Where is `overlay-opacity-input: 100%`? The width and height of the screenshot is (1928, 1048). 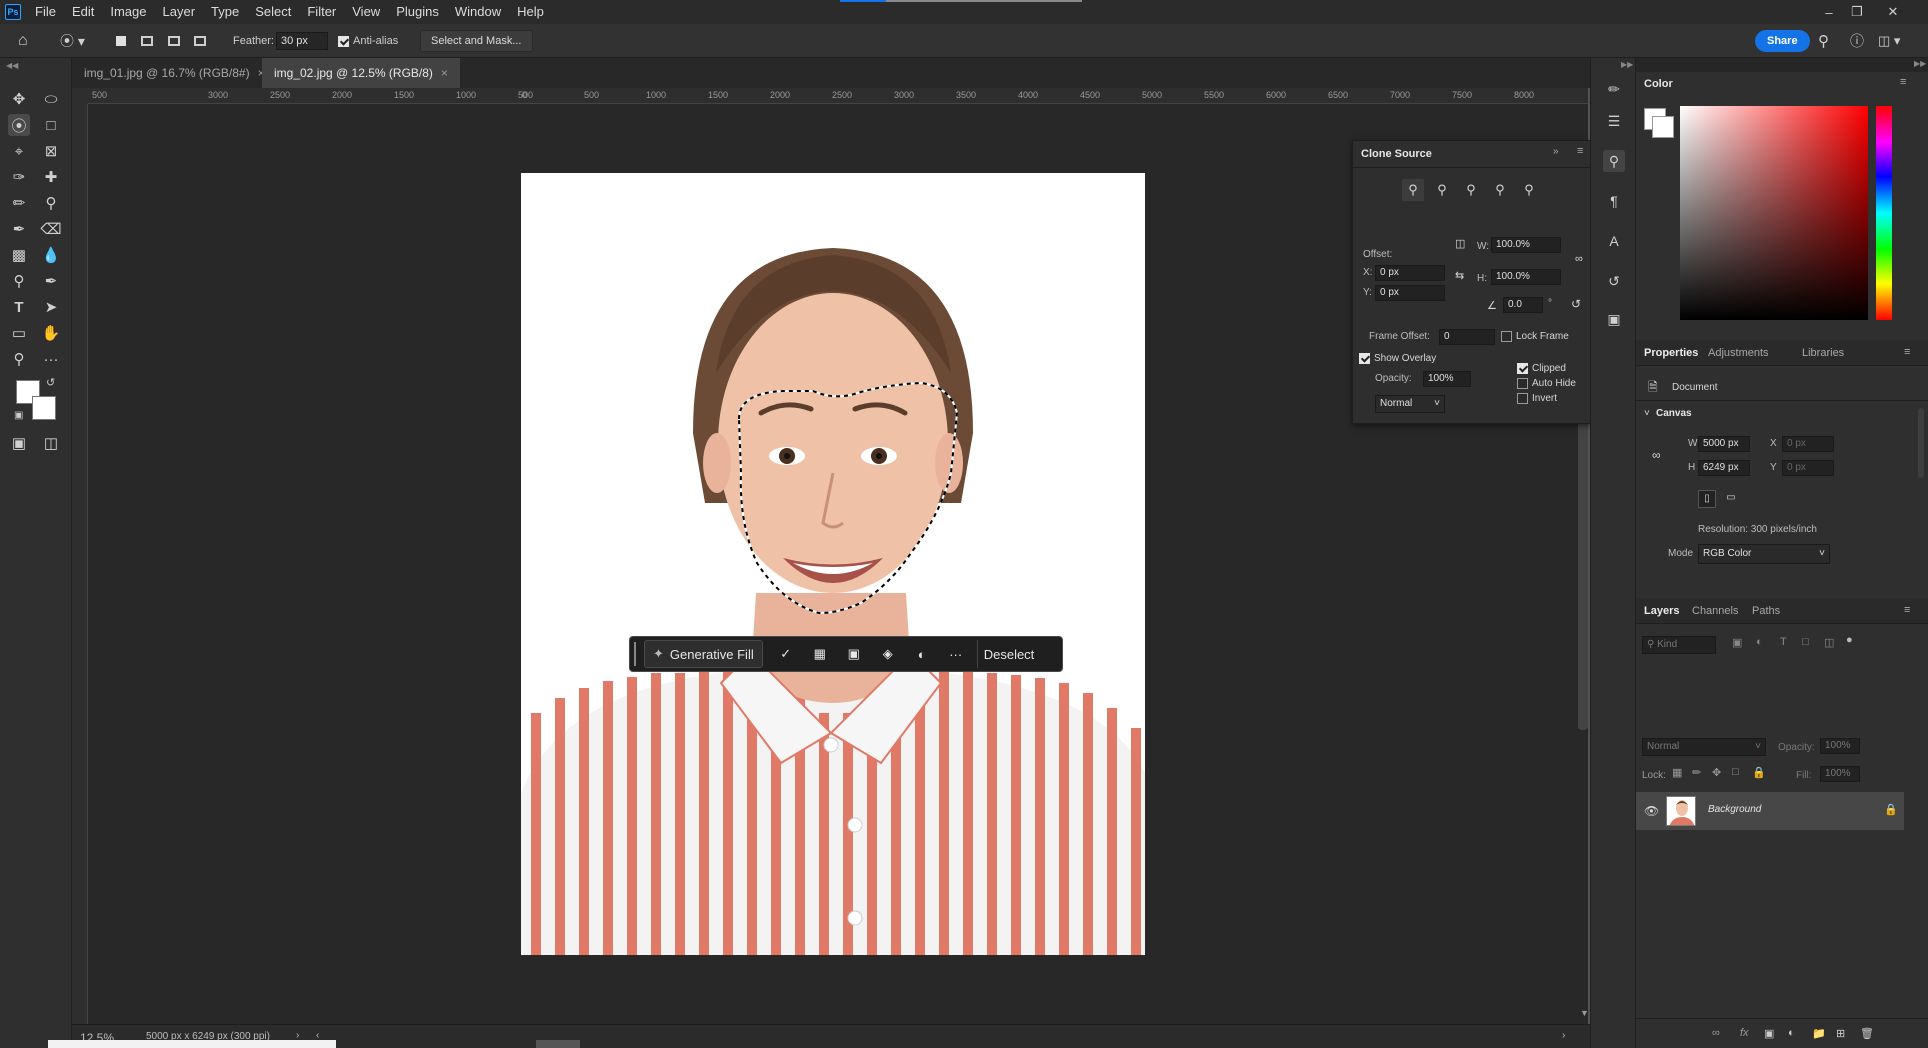
overlay-opacity-input: 100% is located at coordinates (1447, 379).